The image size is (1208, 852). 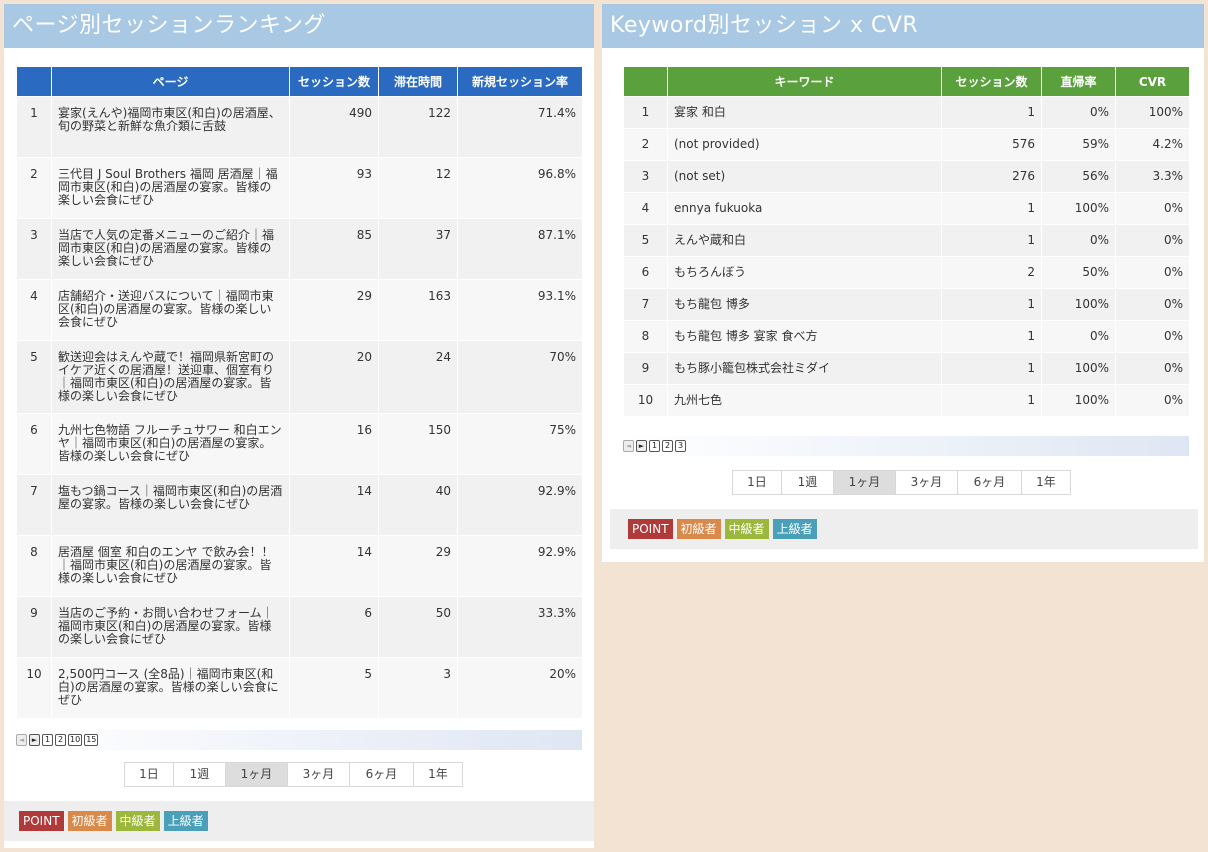 What do you see at coordinates (418, 377) in the screenshot?
I see `time-cell: 24` at bounding box center [418, 377].